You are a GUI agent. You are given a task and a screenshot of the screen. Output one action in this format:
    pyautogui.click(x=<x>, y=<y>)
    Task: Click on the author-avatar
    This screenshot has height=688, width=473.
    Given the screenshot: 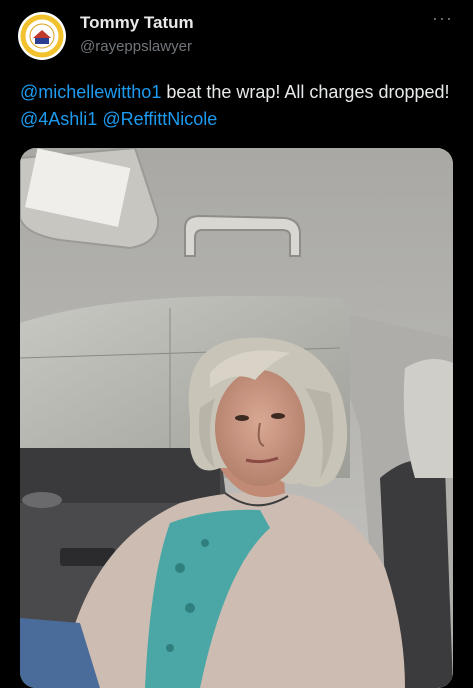 What is the action you would take?
    pyautogui.click(x=42, y=36)
    